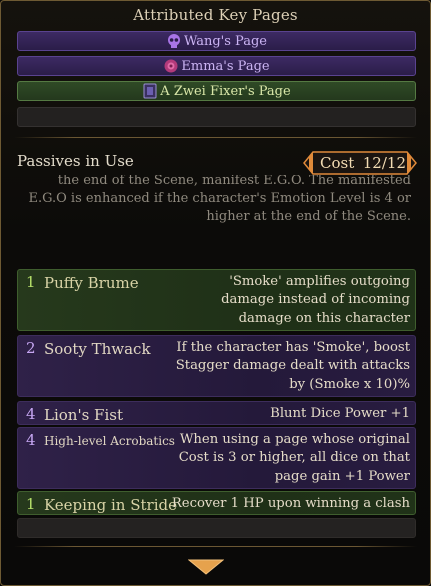 This screenshot has width=431, height=586. Describe the element at coordinates (97, 349) in the screenshot. I see `passive-name: Sooty Thwack` at that location.